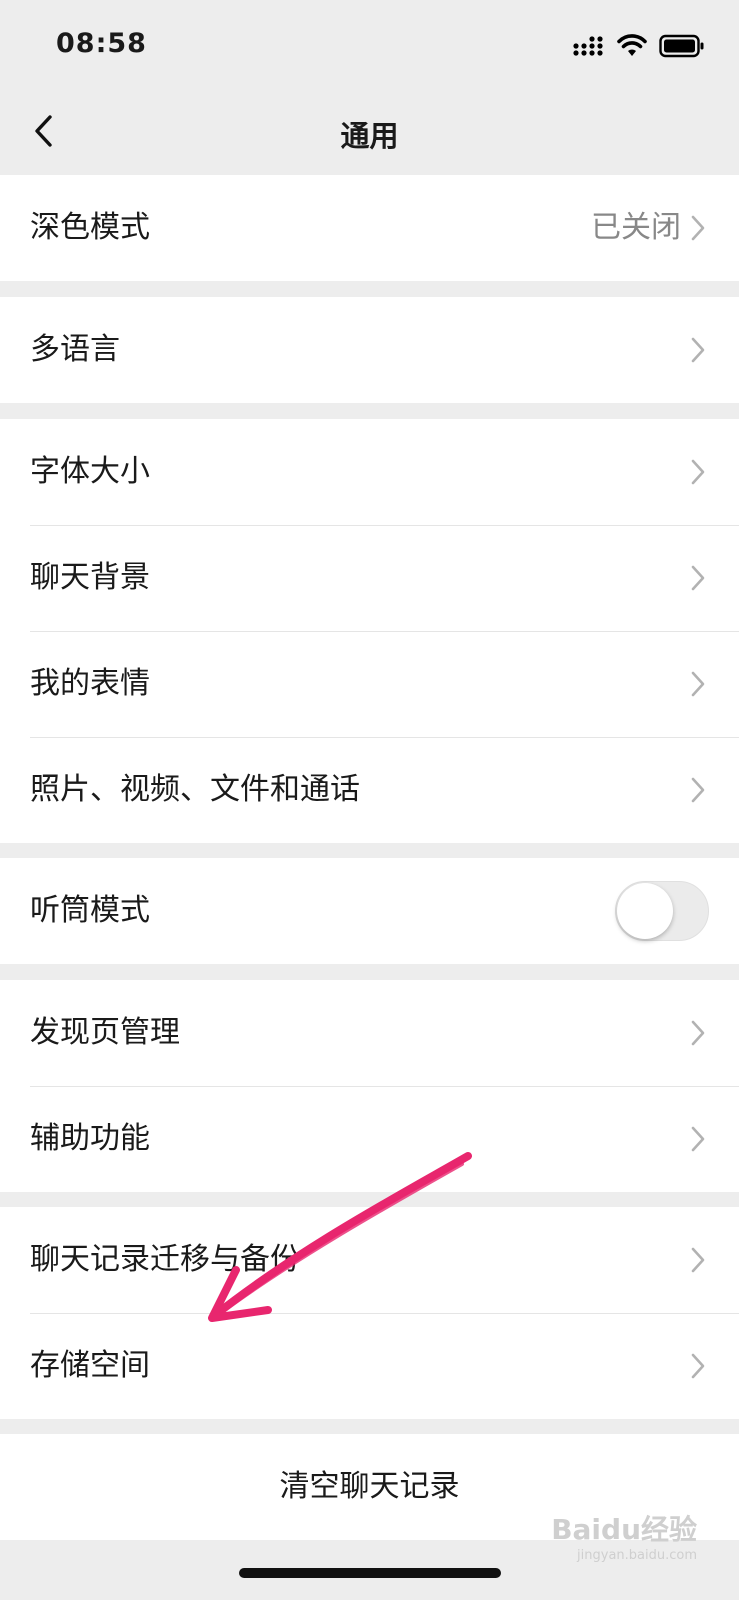  Describe the element at coordinates (369, 1366) in the screenshot. I see `settings-row-storage: 存储空间` at that location.